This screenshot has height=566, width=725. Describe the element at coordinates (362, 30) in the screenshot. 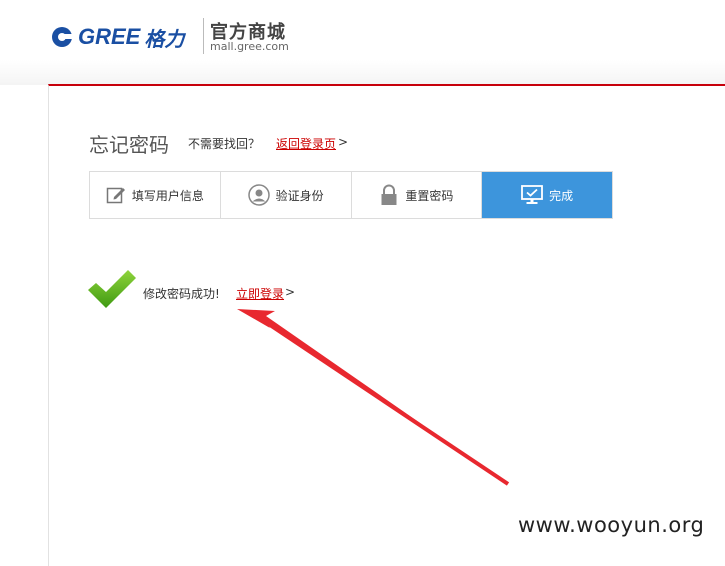

I see `site-header: GREE 格力 官方商城 mall.gree.com` at that location.